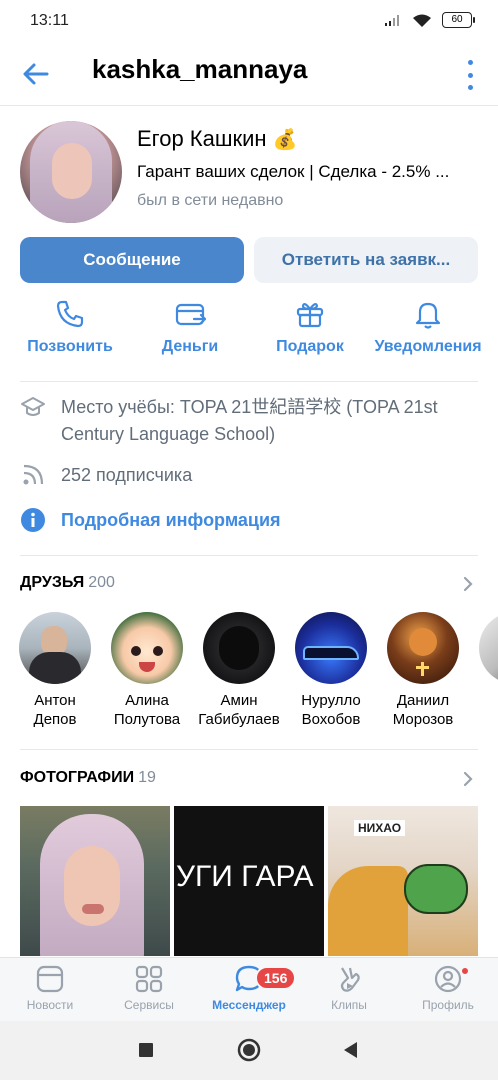  What do you see at coordinates (190, 327) in the screenshot?
I see `money-action: Деньги` at bounding box center [190, 327].